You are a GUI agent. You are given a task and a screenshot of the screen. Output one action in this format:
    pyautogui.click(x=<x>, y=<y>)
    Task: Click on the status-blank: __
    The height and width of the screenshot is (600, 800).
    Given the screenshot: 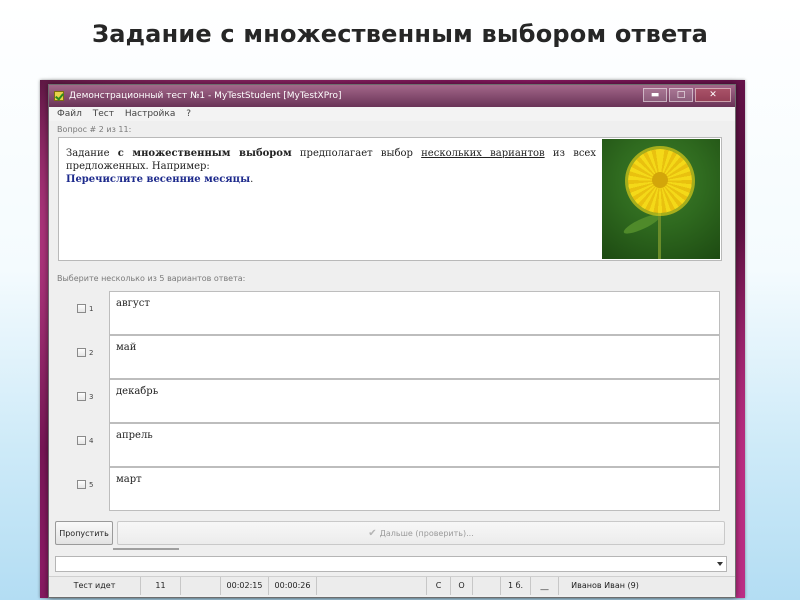 What is the action you would take?
    pyautogui.click(x=545, y=586)
    